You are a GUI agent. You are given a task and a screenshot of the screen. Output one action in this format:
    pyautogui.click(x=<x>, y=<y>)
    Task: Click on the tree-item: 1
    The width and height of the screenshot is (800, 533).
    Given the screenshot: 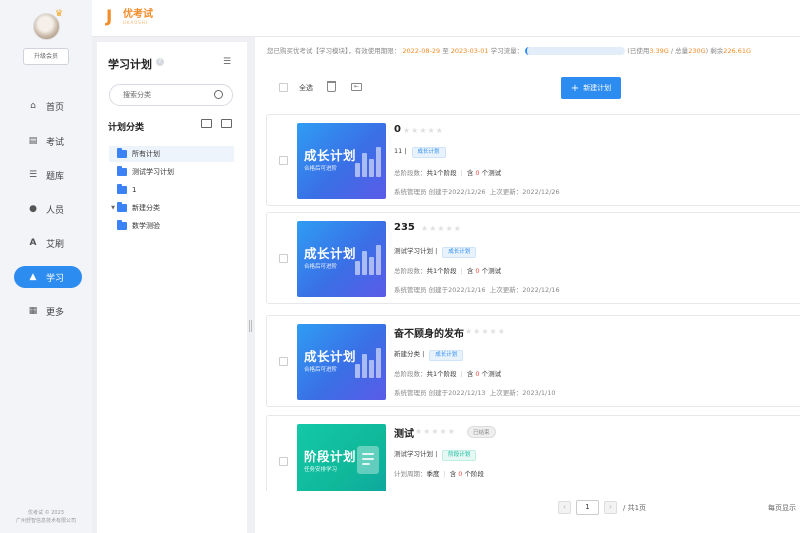 What is the action you would take?
    pyautogui.click(x=171, y=190)
    